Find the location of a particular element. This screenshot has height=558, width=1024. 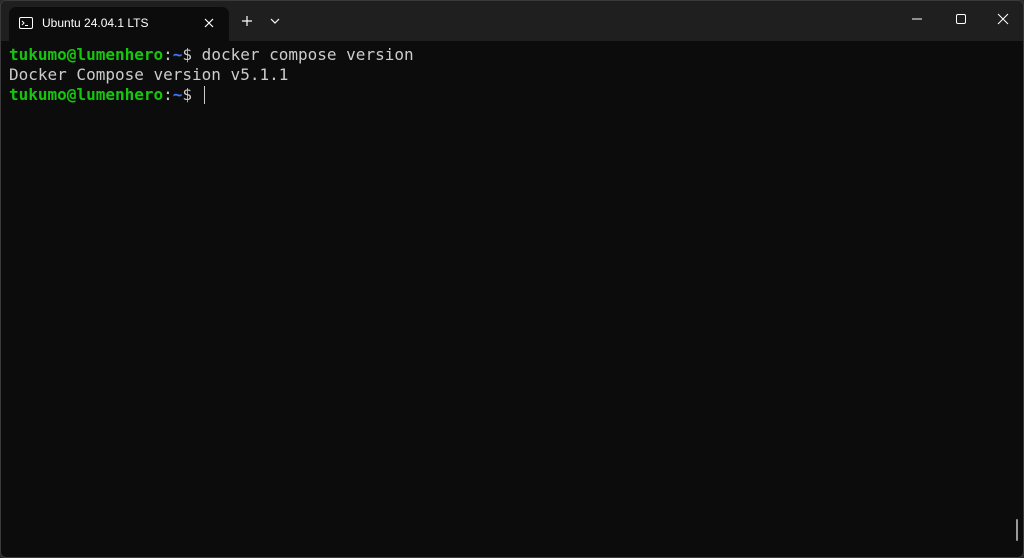

terminal-icon is located at coordinates (26, 23).